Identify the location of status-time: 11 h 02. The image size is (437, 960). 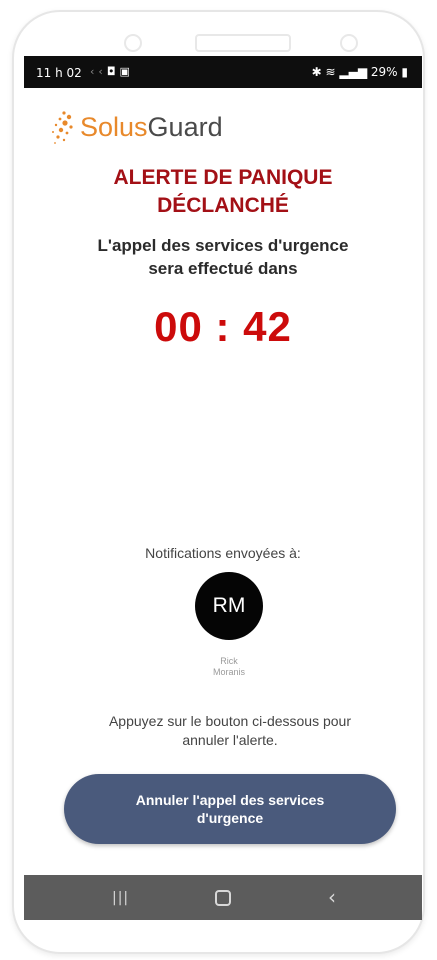
(59, 73).